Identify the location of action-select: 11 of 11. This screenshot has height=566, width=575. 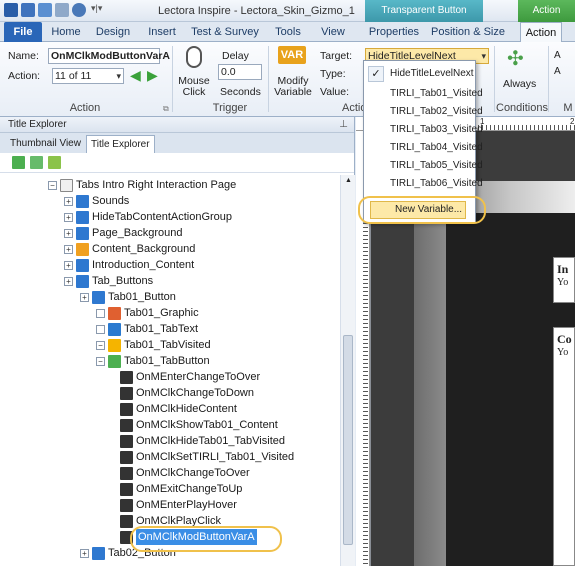
(88, 76).